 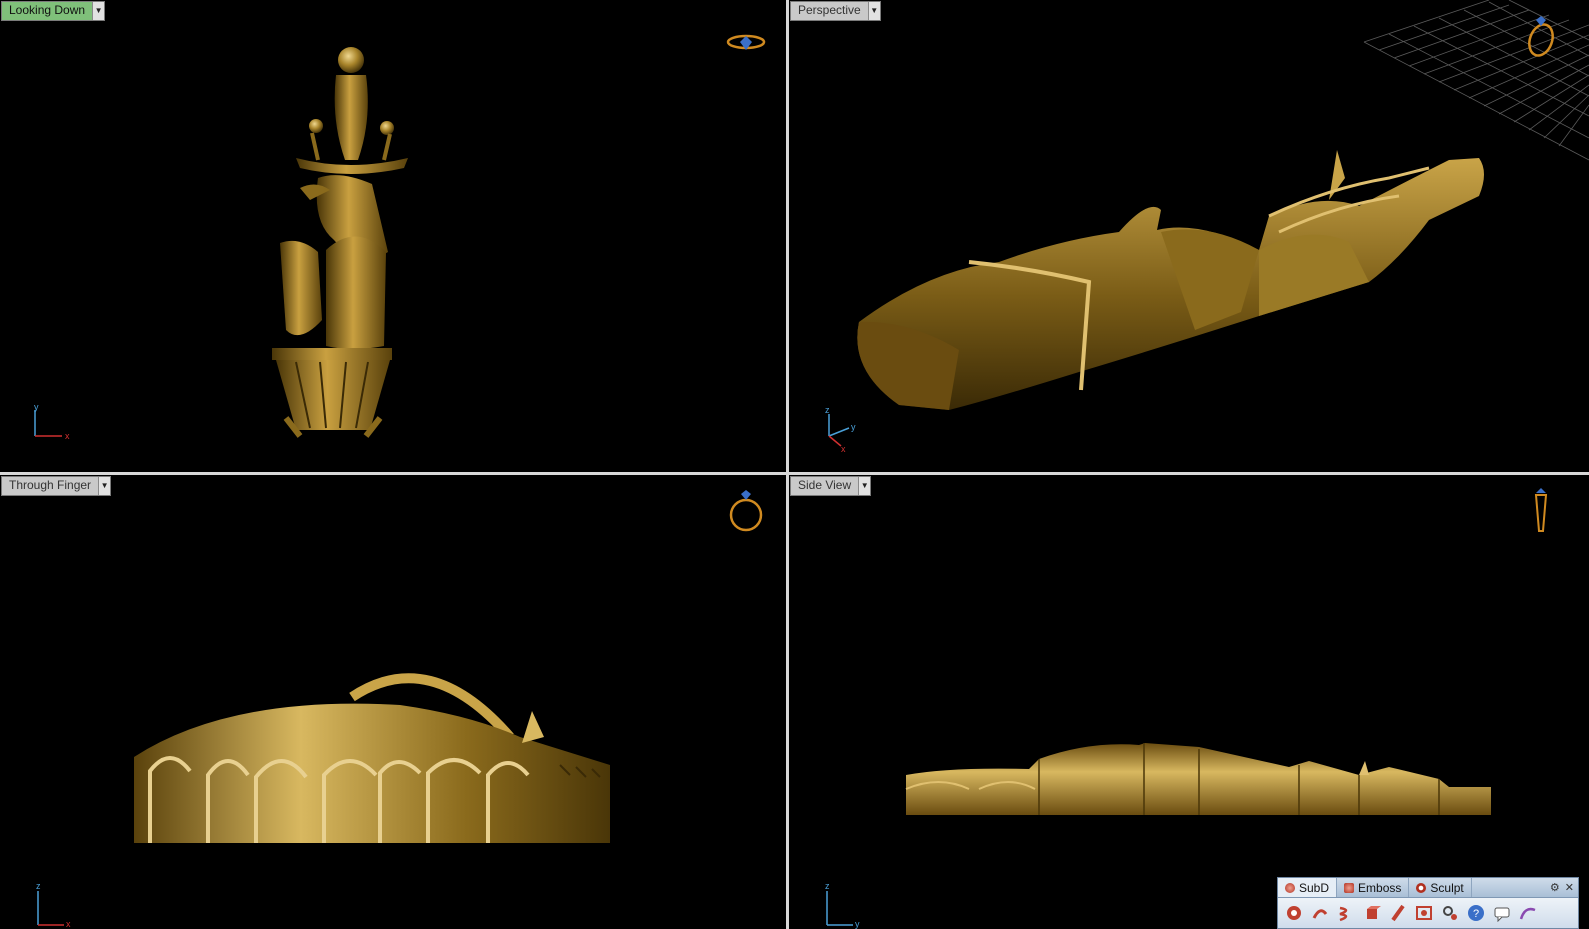 What do you see at coordinates (787, 464) in the screenshot?
I see `viewport-splitter-vertical` at bounding box center [787, 464].